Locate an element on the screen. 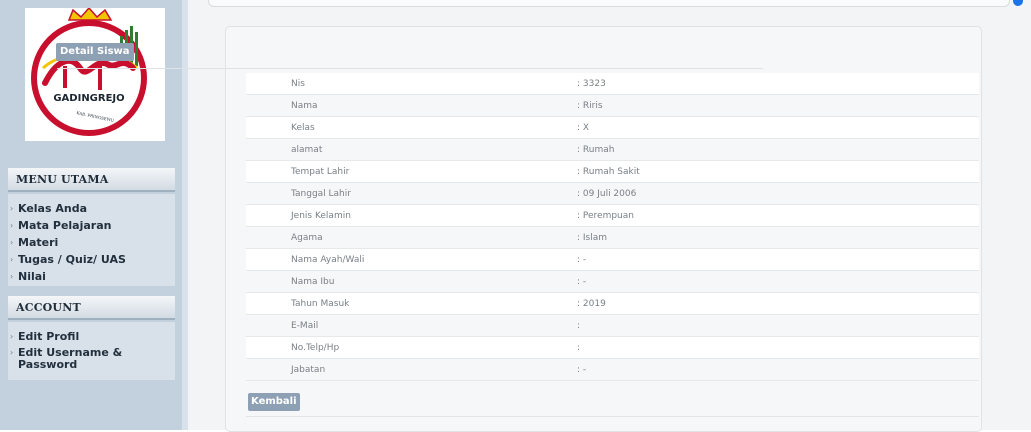  menu-item-label: Nilai is located at coordinates (32, 276).